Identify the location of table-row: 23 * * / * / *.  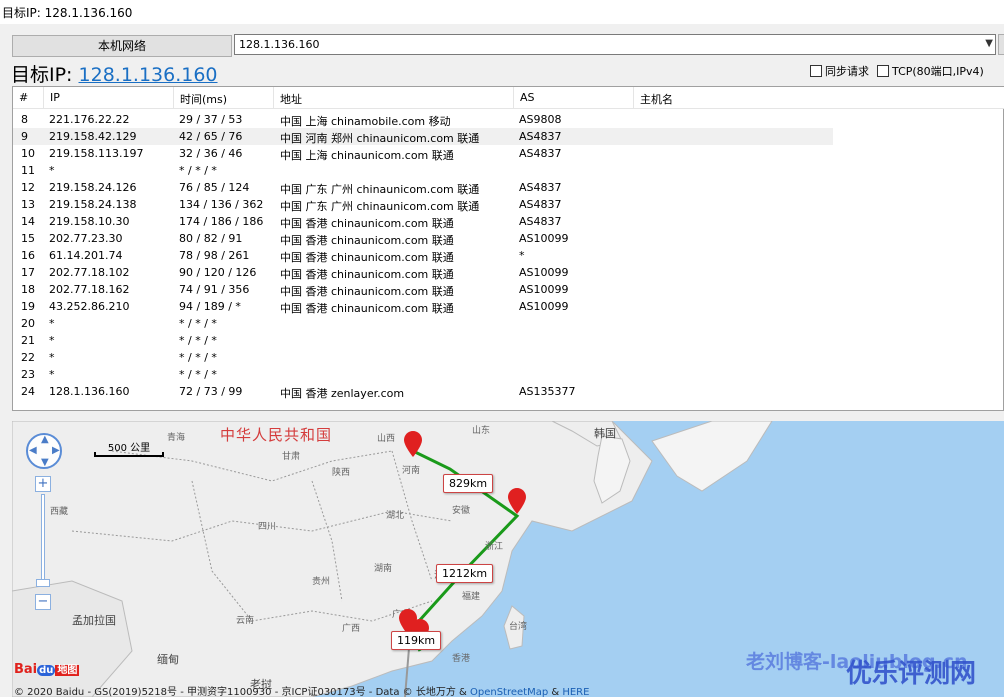
(423, 374).